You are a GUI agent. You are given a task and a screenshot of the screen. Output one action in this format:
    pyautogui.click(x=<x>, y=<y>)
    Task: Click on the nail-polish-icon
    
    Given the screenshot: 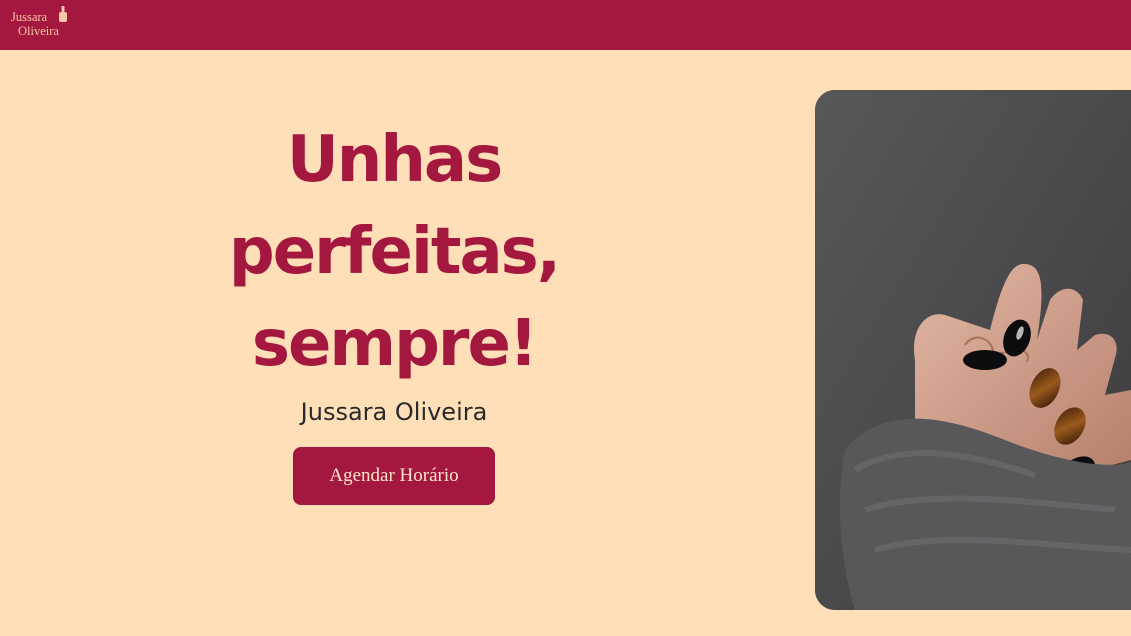 What is the action you would take?
    pyautogui.click(x=63, y=14)
    